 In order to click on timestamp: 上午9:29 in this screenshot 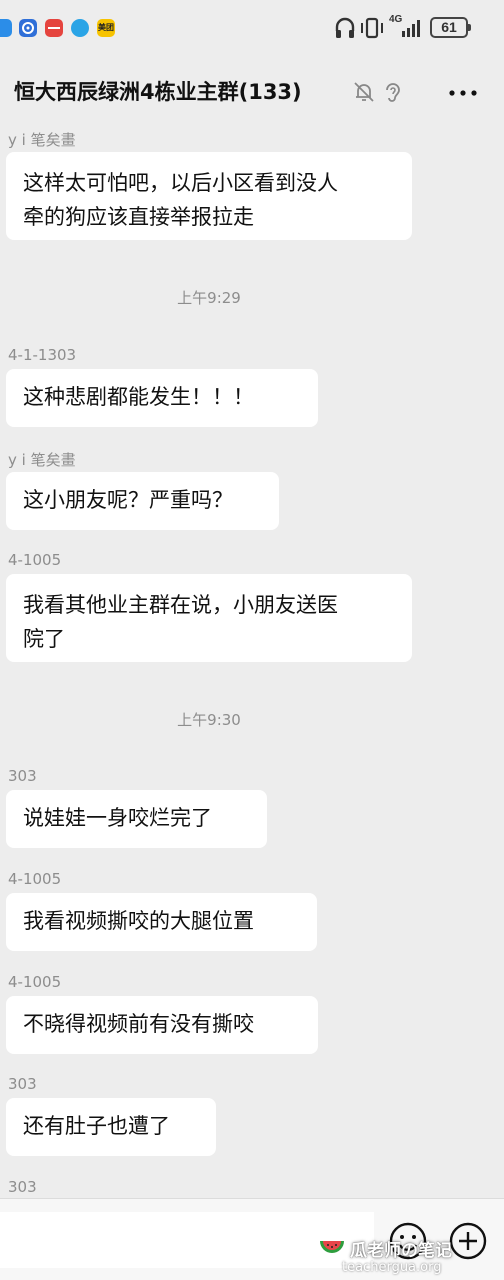, I will do `click(209, 298)`.